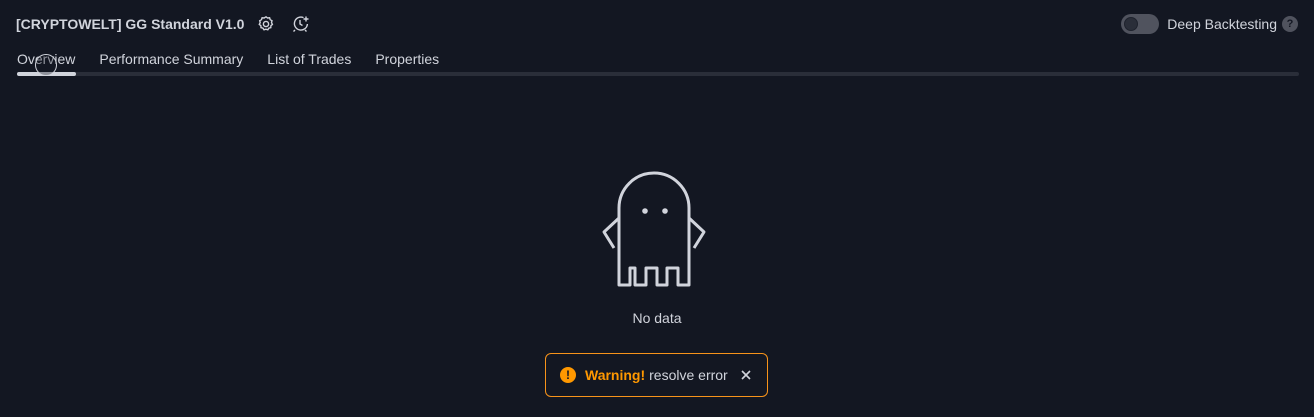 Image resolution: width=1314 pixels, height=417 pixels. What do you see at coordinates (130, 24) in the screenshot?
I see `strategy-title: [CRYPTOWELT] GG Standard V1.0` at bounding box center [130, 24].